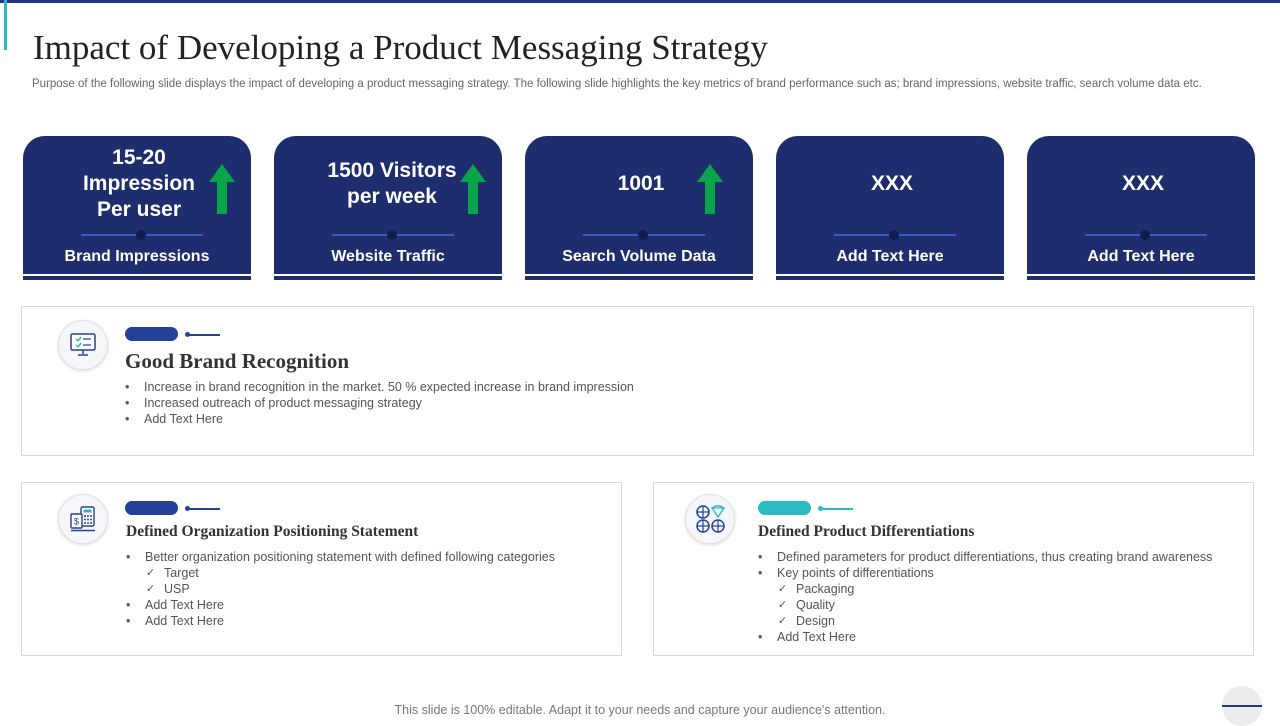 This screenshot has width=1280, height=726. Describe the element at coordinates (639, 208) in the screenshot. I see `kpi-card-search-volume: 1001 Search Volume Data` at that location.